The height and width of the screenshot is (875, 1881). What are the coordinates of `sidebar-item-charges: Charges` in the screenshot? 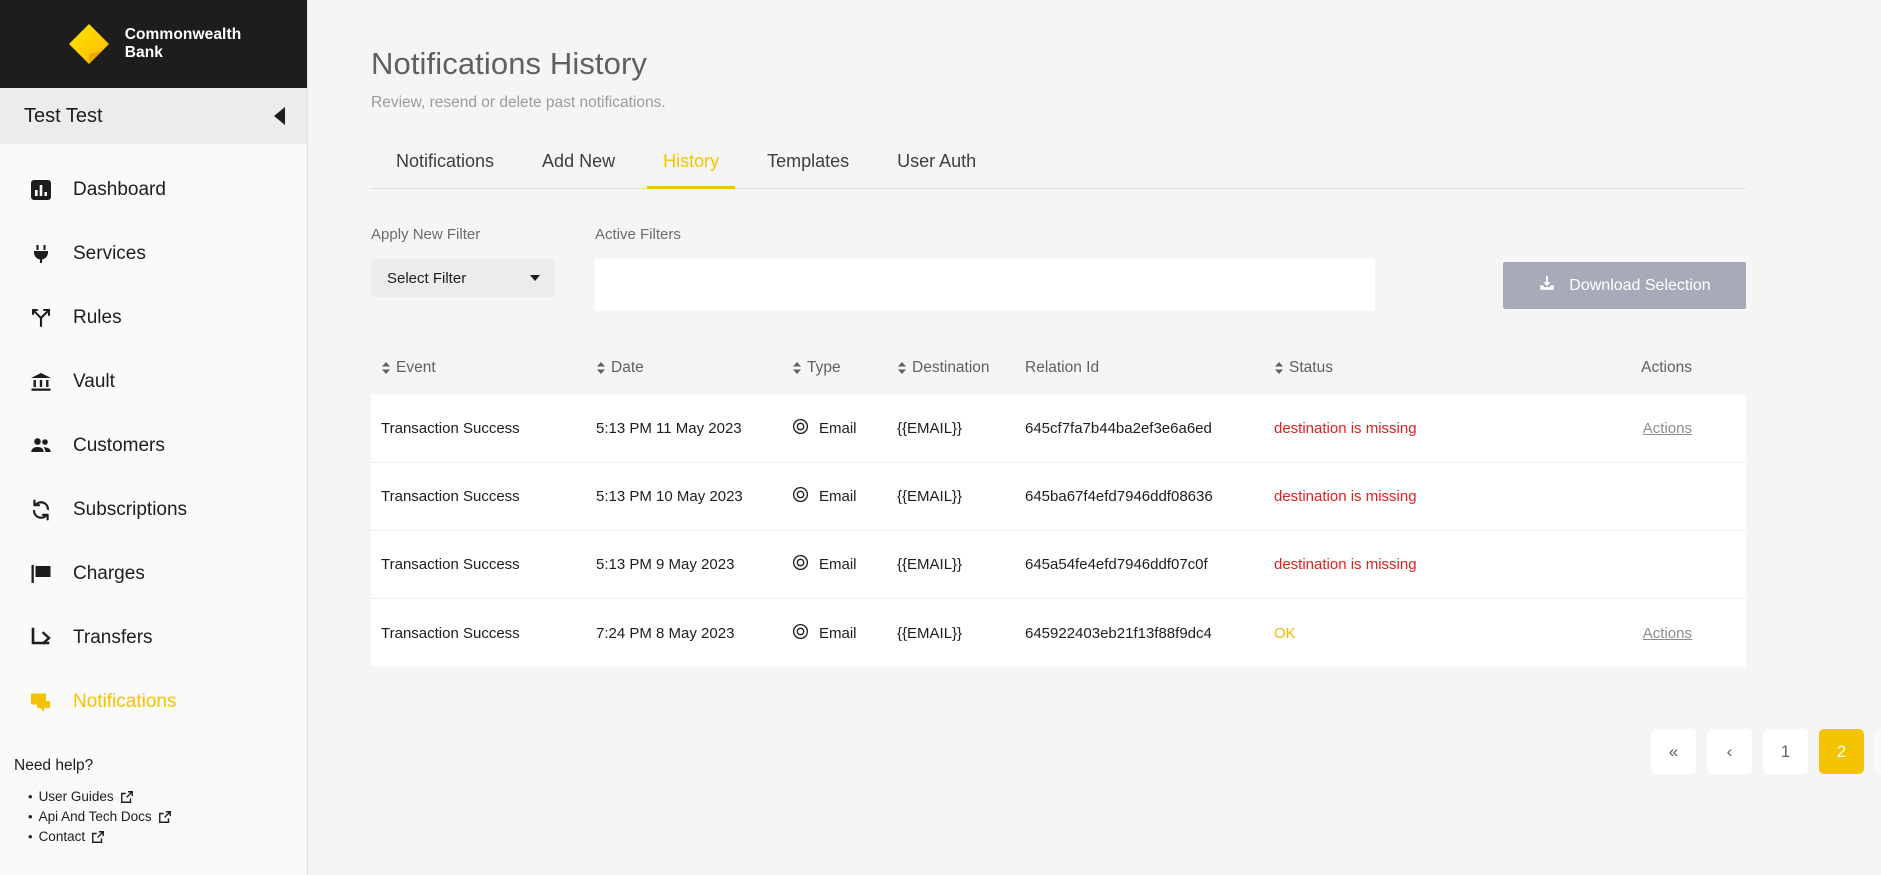 It's located at (153, 574).